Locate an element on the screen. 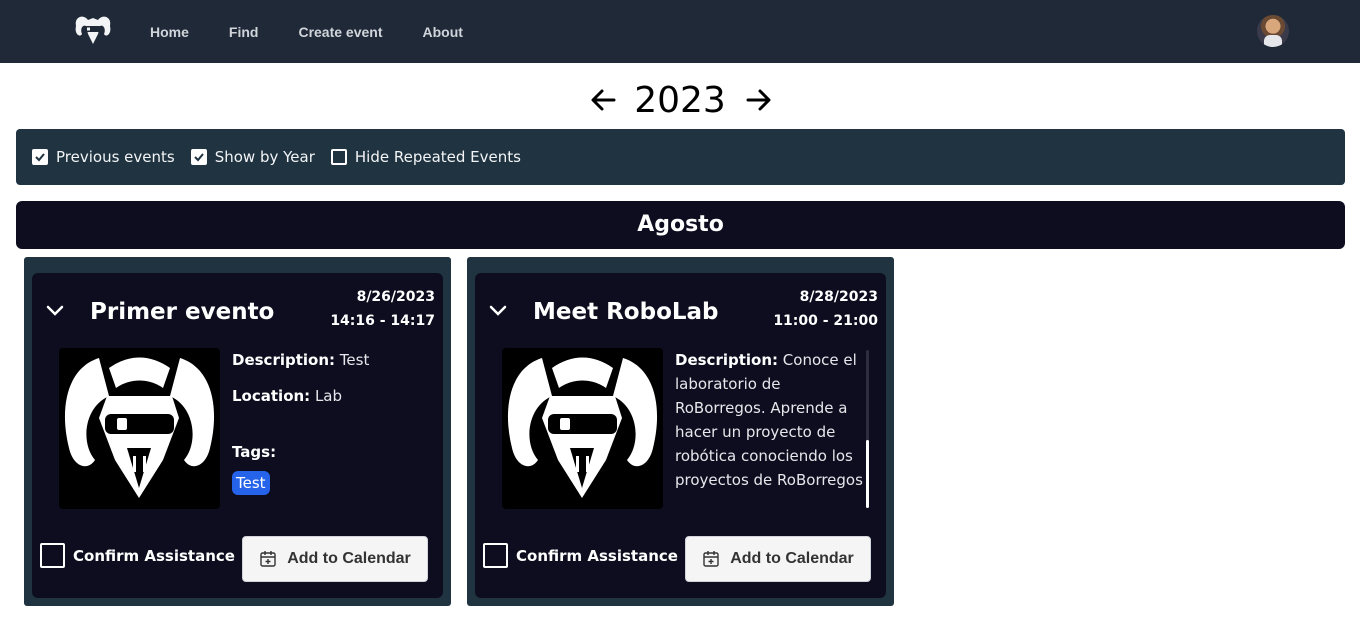 The width and height of the screenshot is (1360, 620). top-navbar: Home Find Create event About is located at coordinates (680, 31).